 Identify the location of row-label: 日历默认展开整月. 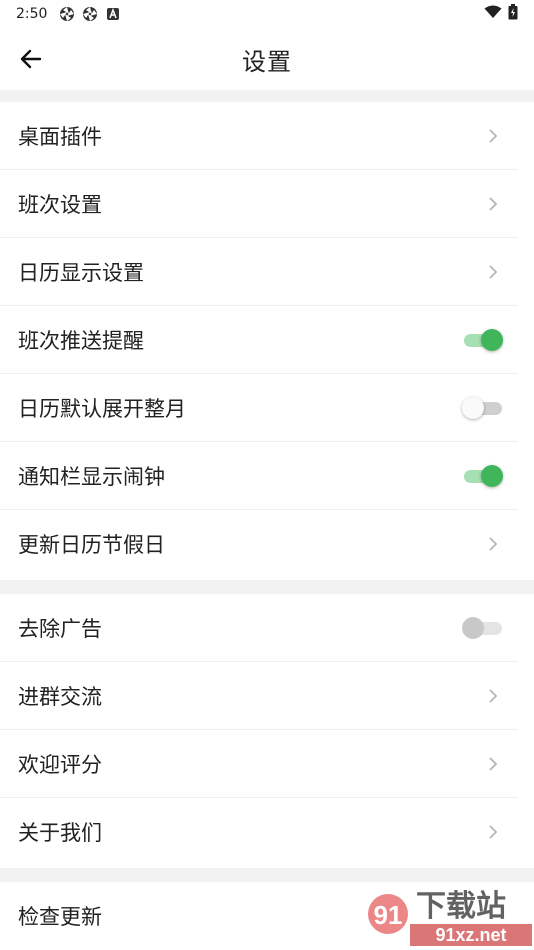
(102, 408).